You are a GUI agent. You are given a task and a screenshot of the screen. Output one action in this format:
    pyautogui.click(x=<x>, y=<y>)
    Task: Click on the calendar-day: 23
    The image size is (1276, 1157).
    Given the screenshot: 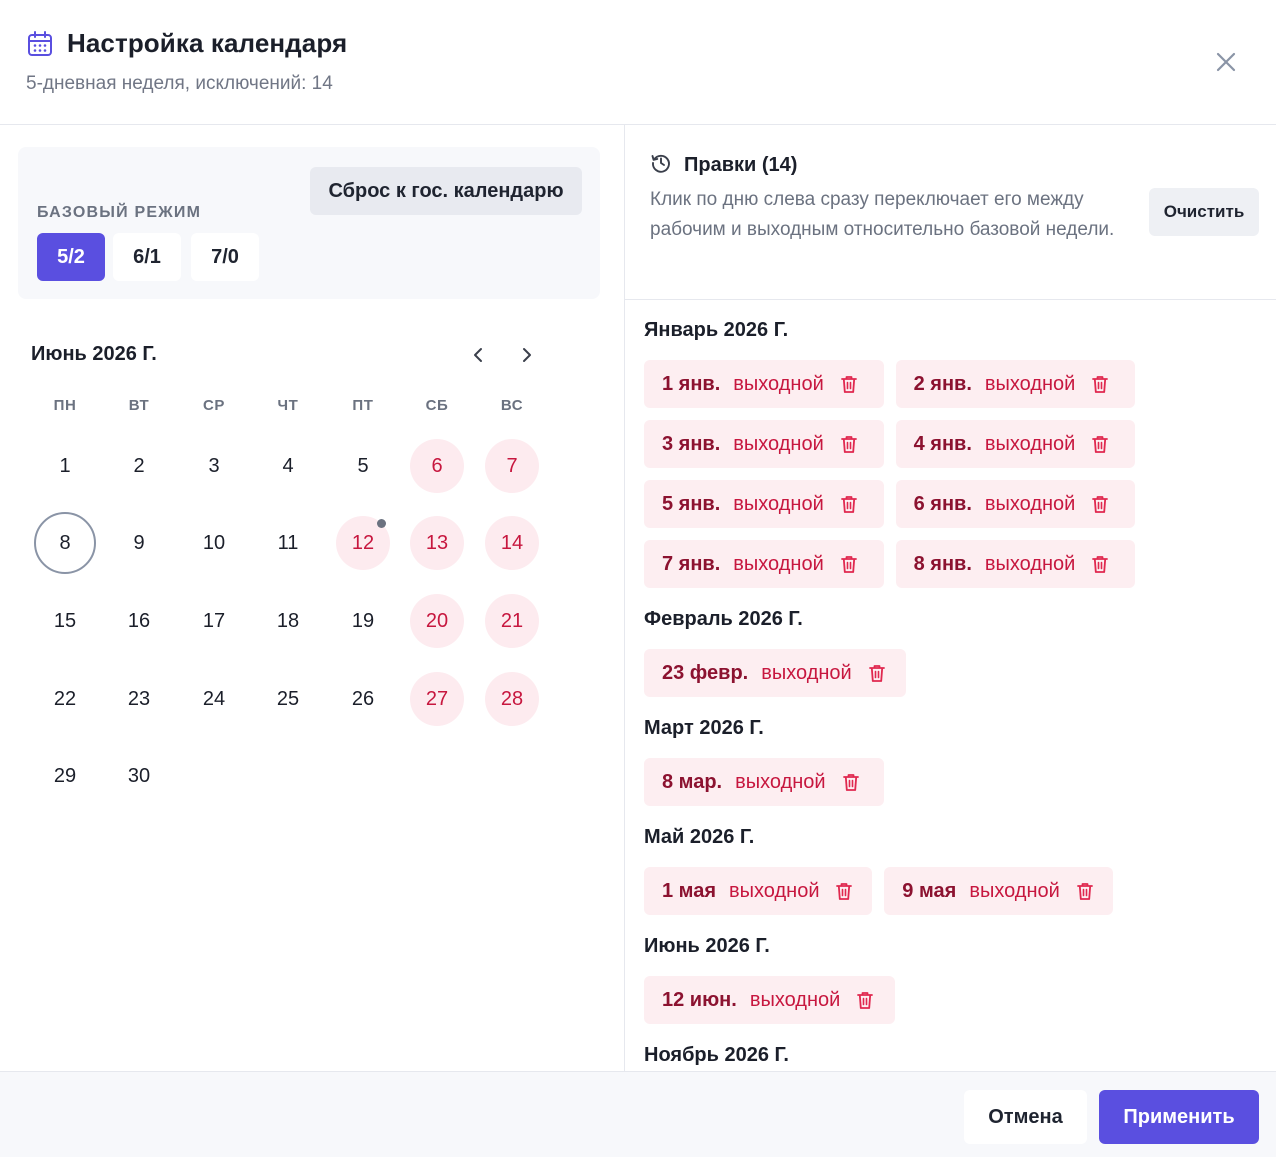 What is the action you would take?
    pyautogui.click(x=139, y=699)
    